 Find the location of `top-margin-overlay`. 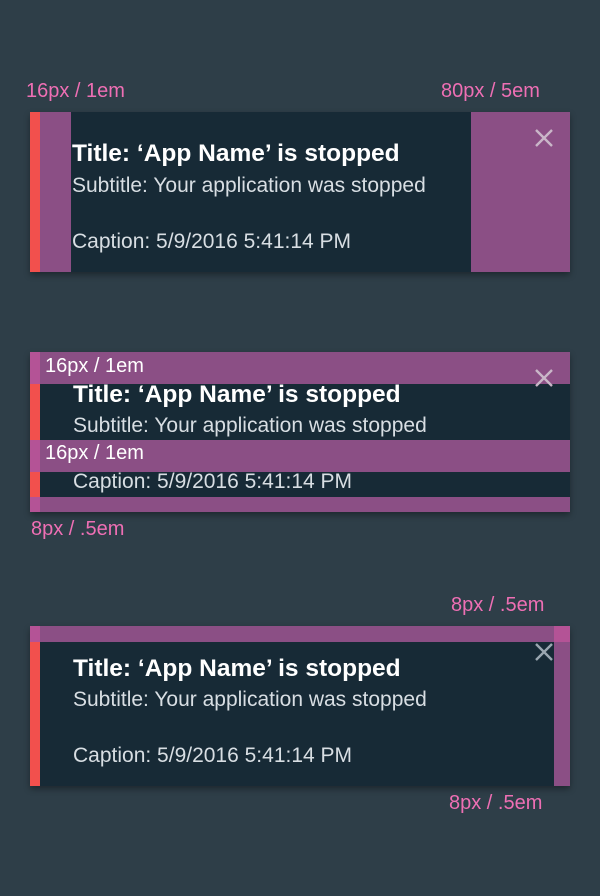

top-margin-overlay is located at coordinates (300, 634).